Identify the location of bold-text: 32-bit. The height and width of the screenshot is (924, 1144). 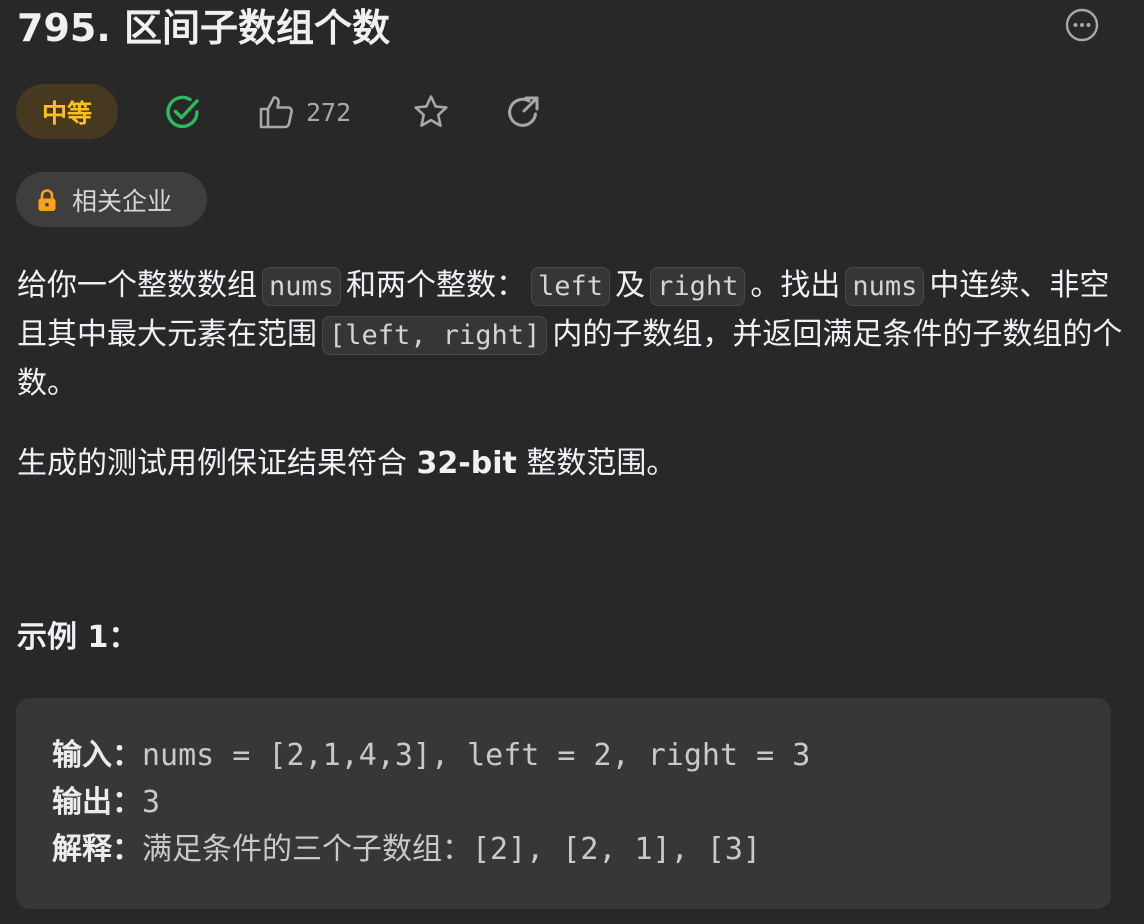
(466, 463).